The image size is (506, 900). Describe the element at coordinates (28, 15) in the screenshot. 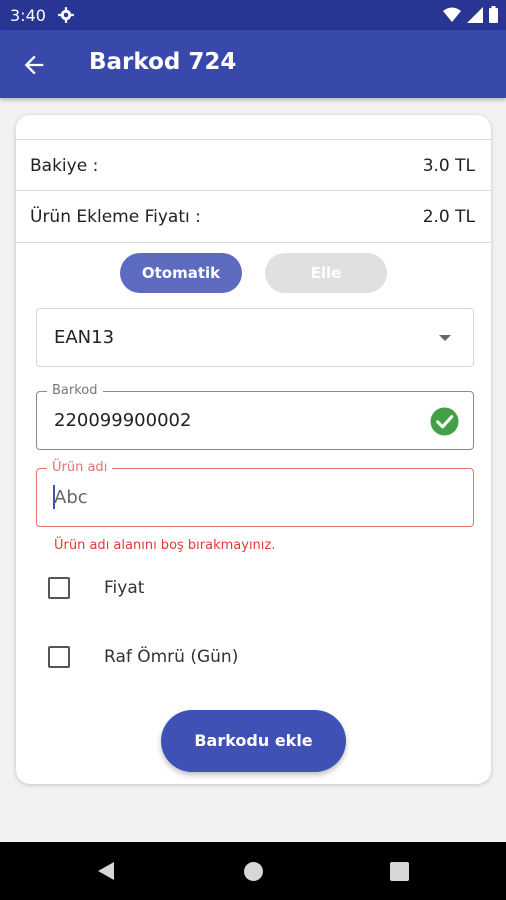

I see `status-time: 3:40` at that location.